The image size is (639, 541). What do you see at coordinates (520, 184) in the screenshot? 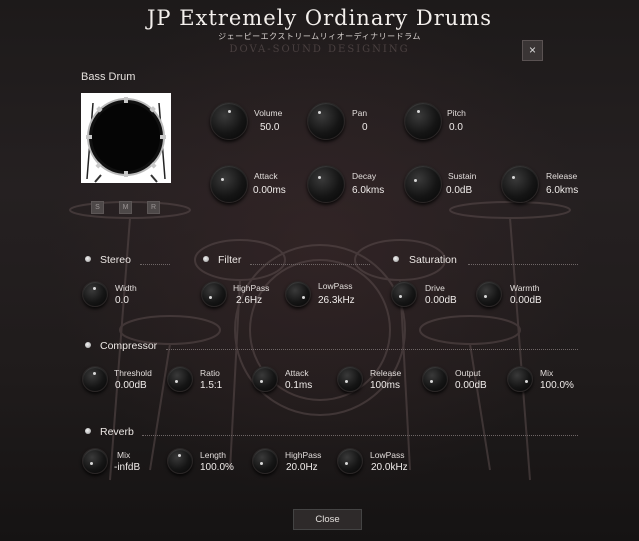
I see `release-knob` at bounding box center [520, 184].